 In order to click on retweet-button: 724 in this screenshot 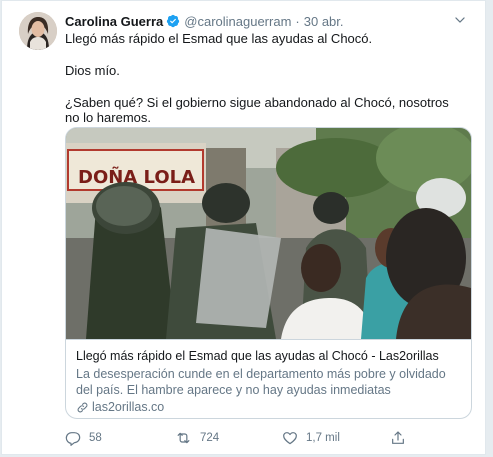, I will do `click(197, 438)`.